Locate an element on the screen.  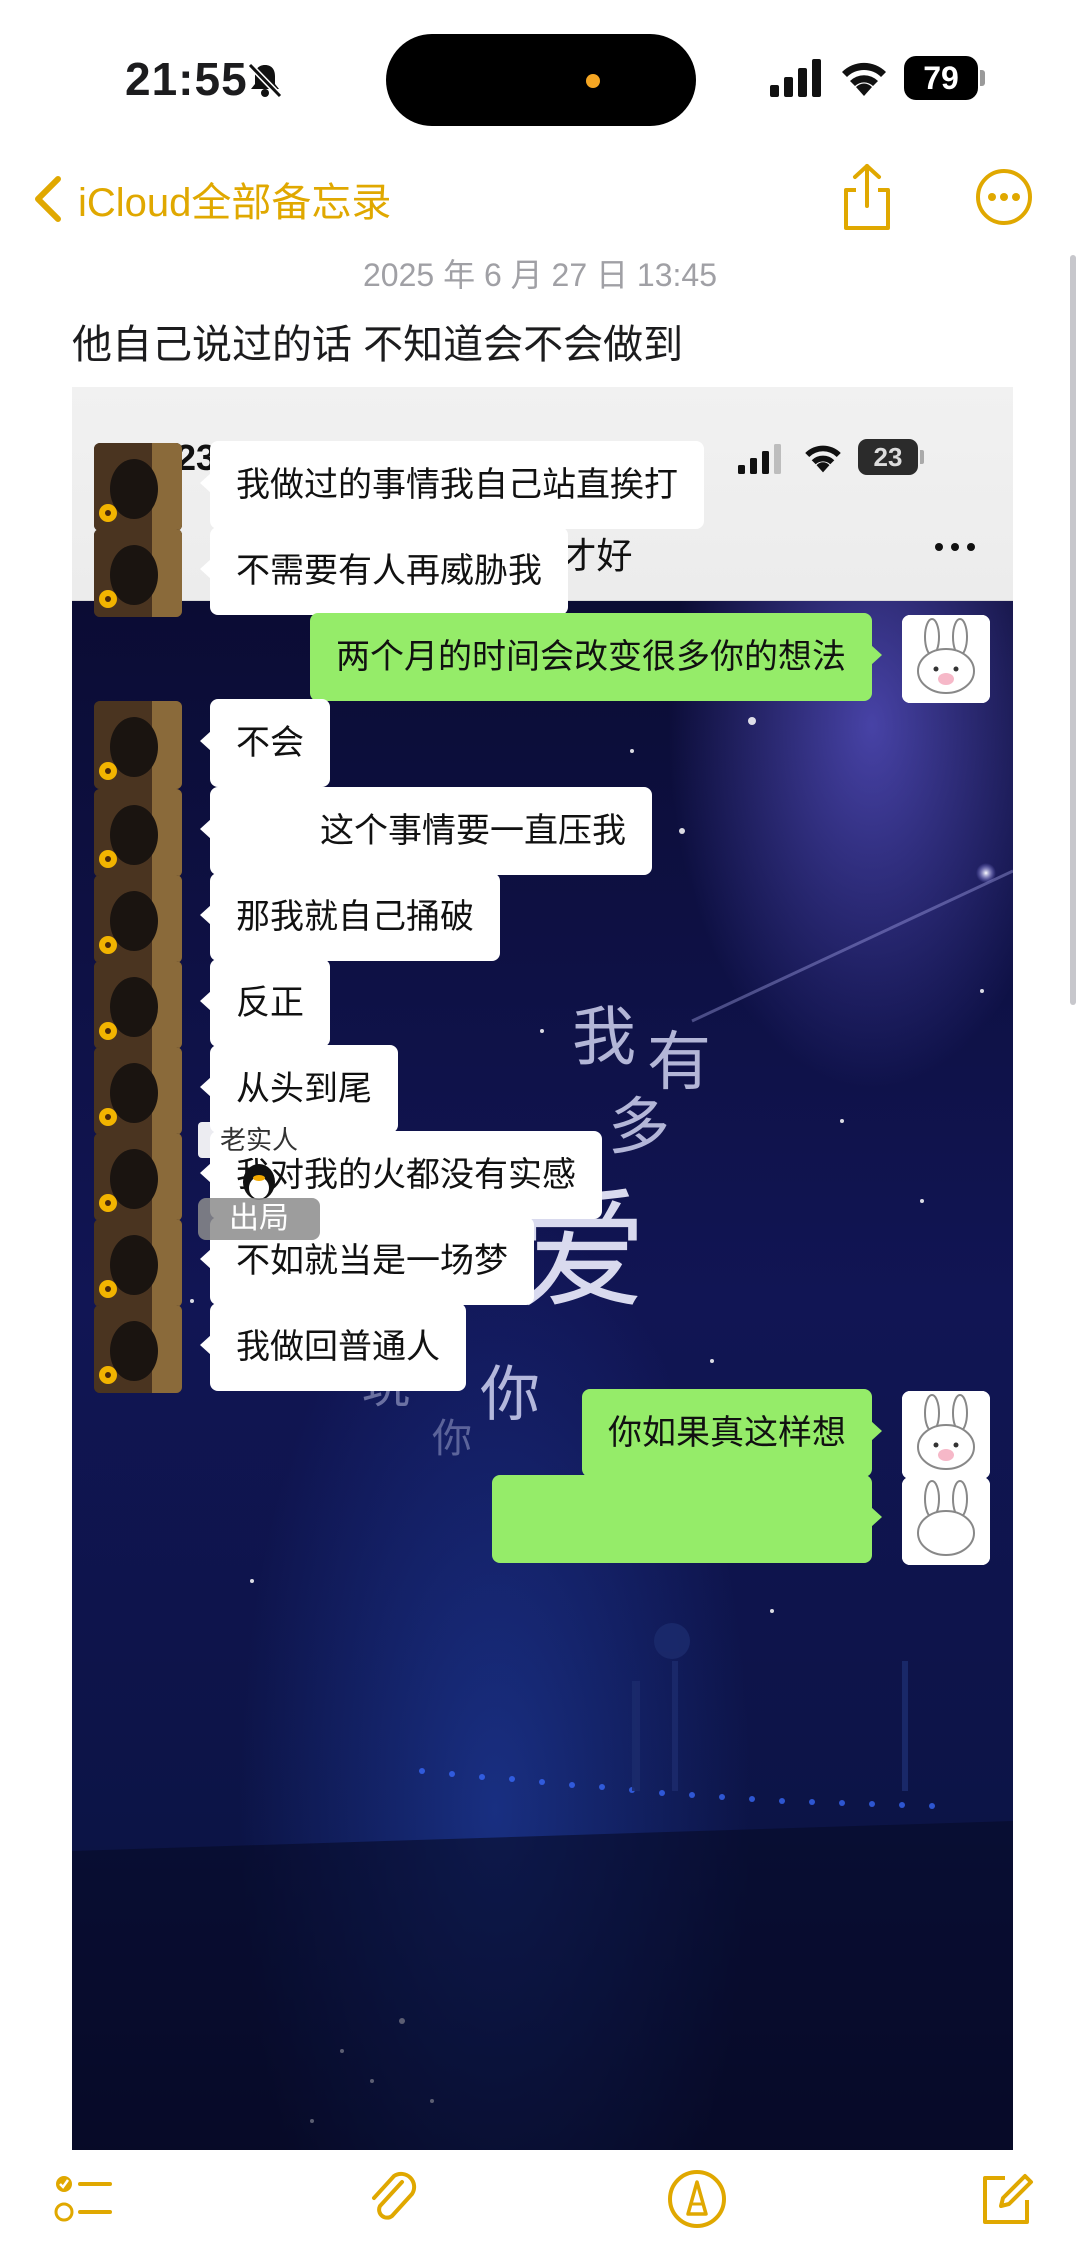
message-bubble-received: 反正 is located at coordinates (265, 1003).